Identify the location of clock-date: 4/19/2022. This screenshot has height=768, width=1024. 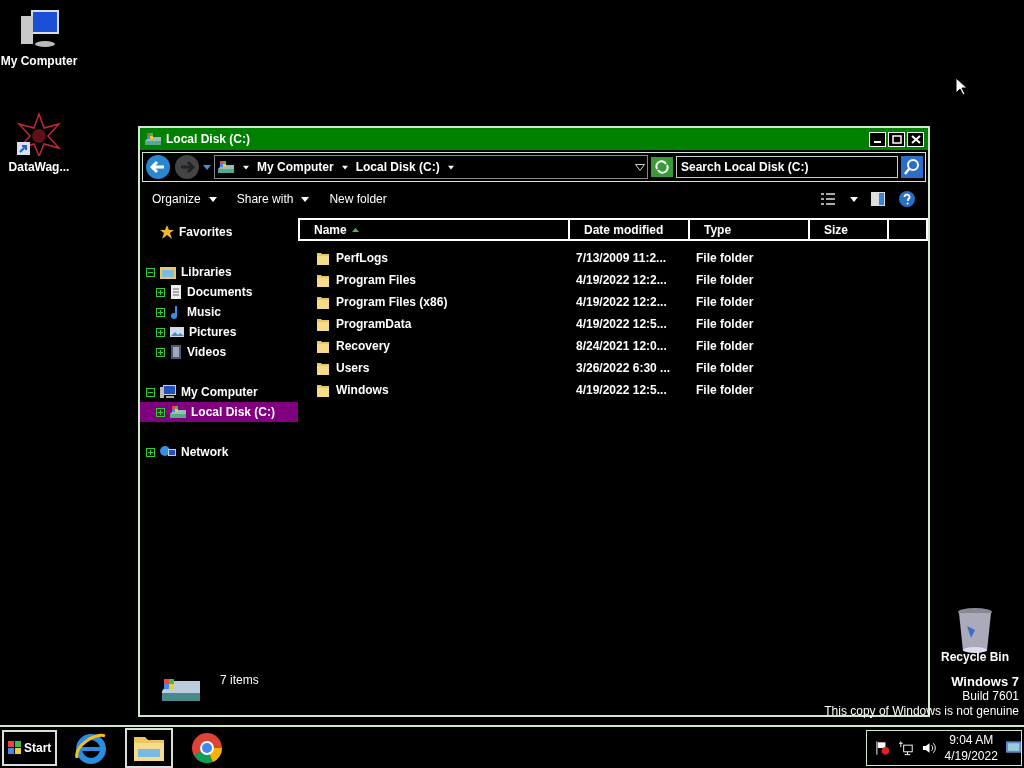
(971, 755).